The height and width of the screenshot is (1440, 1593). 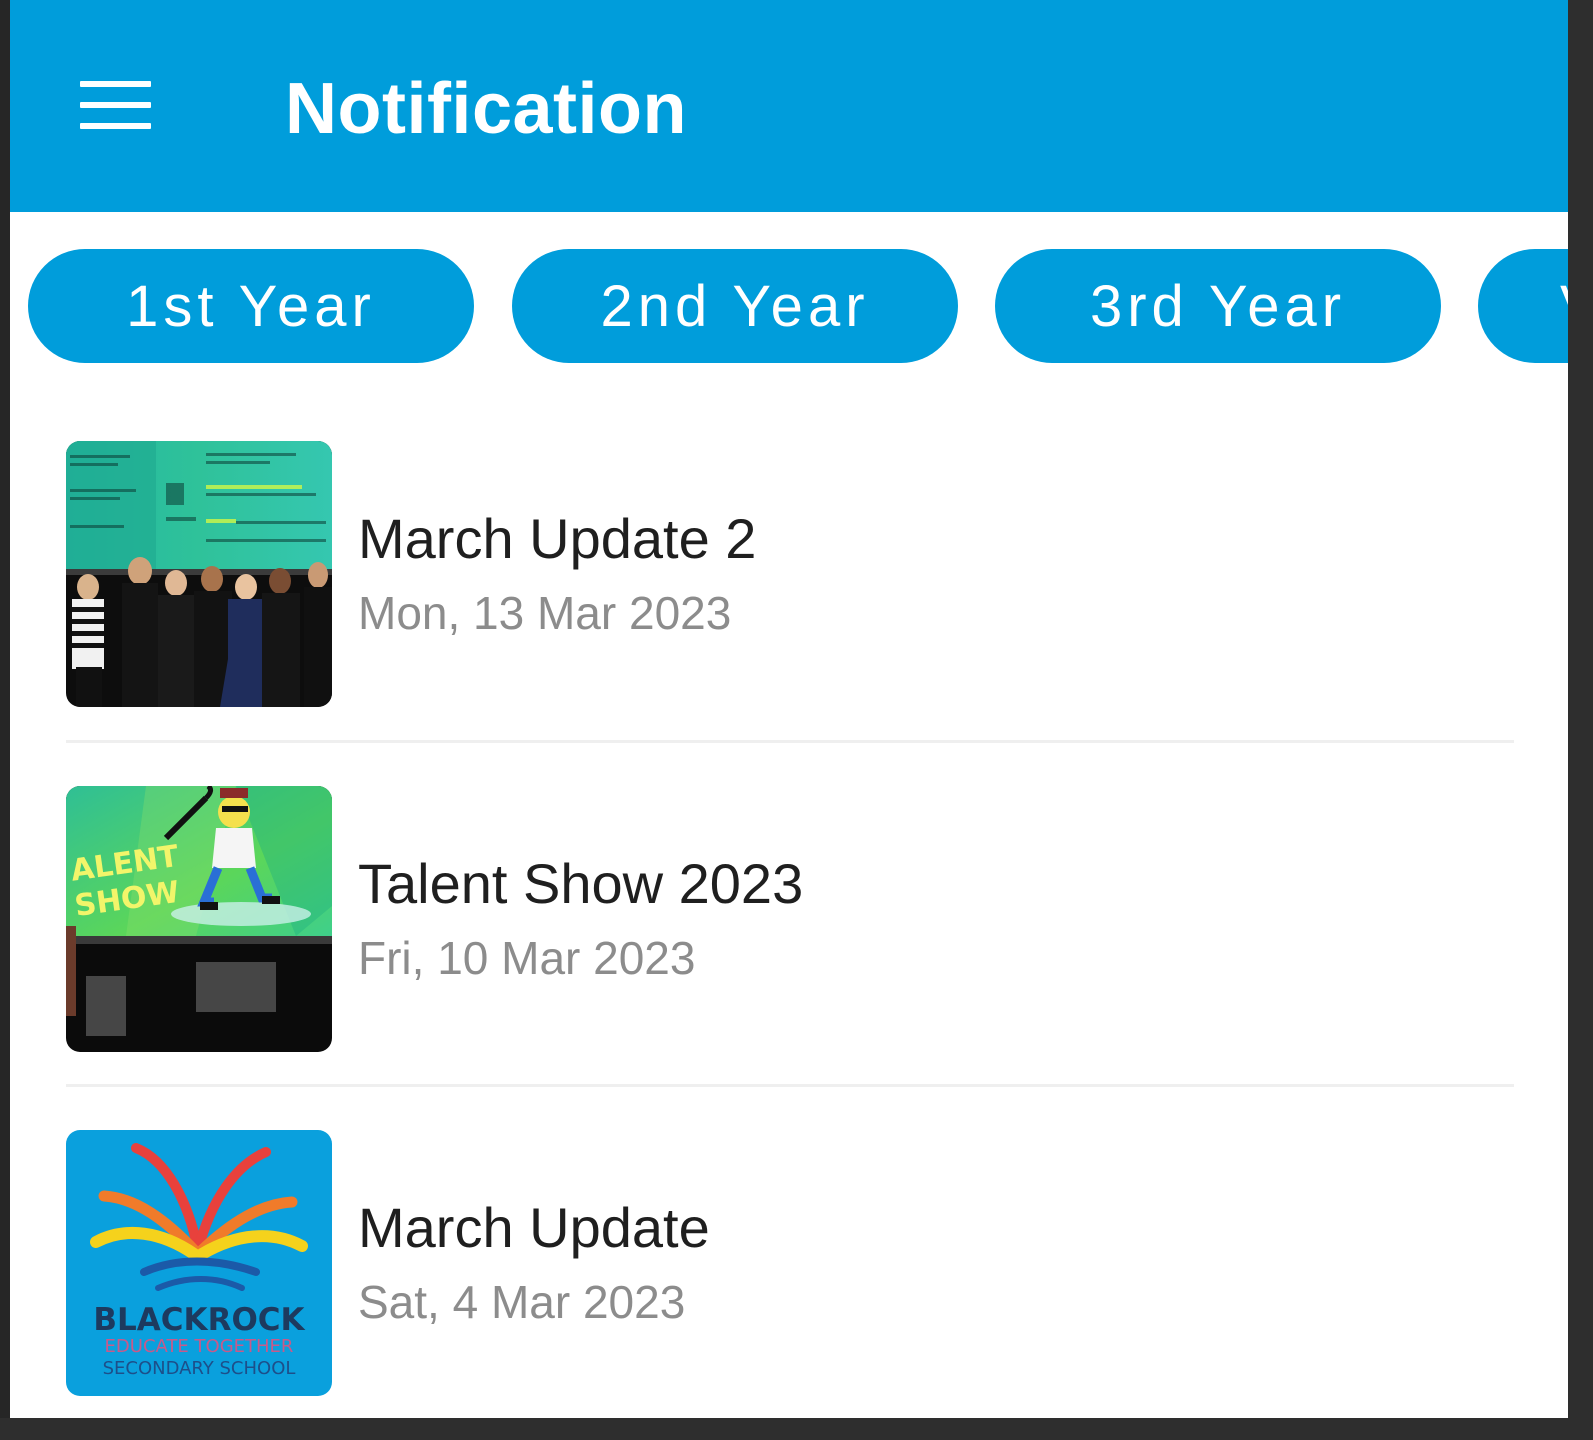 I want to click on tab-2nd-year: 2nd Year, so click(x=735, y=306).